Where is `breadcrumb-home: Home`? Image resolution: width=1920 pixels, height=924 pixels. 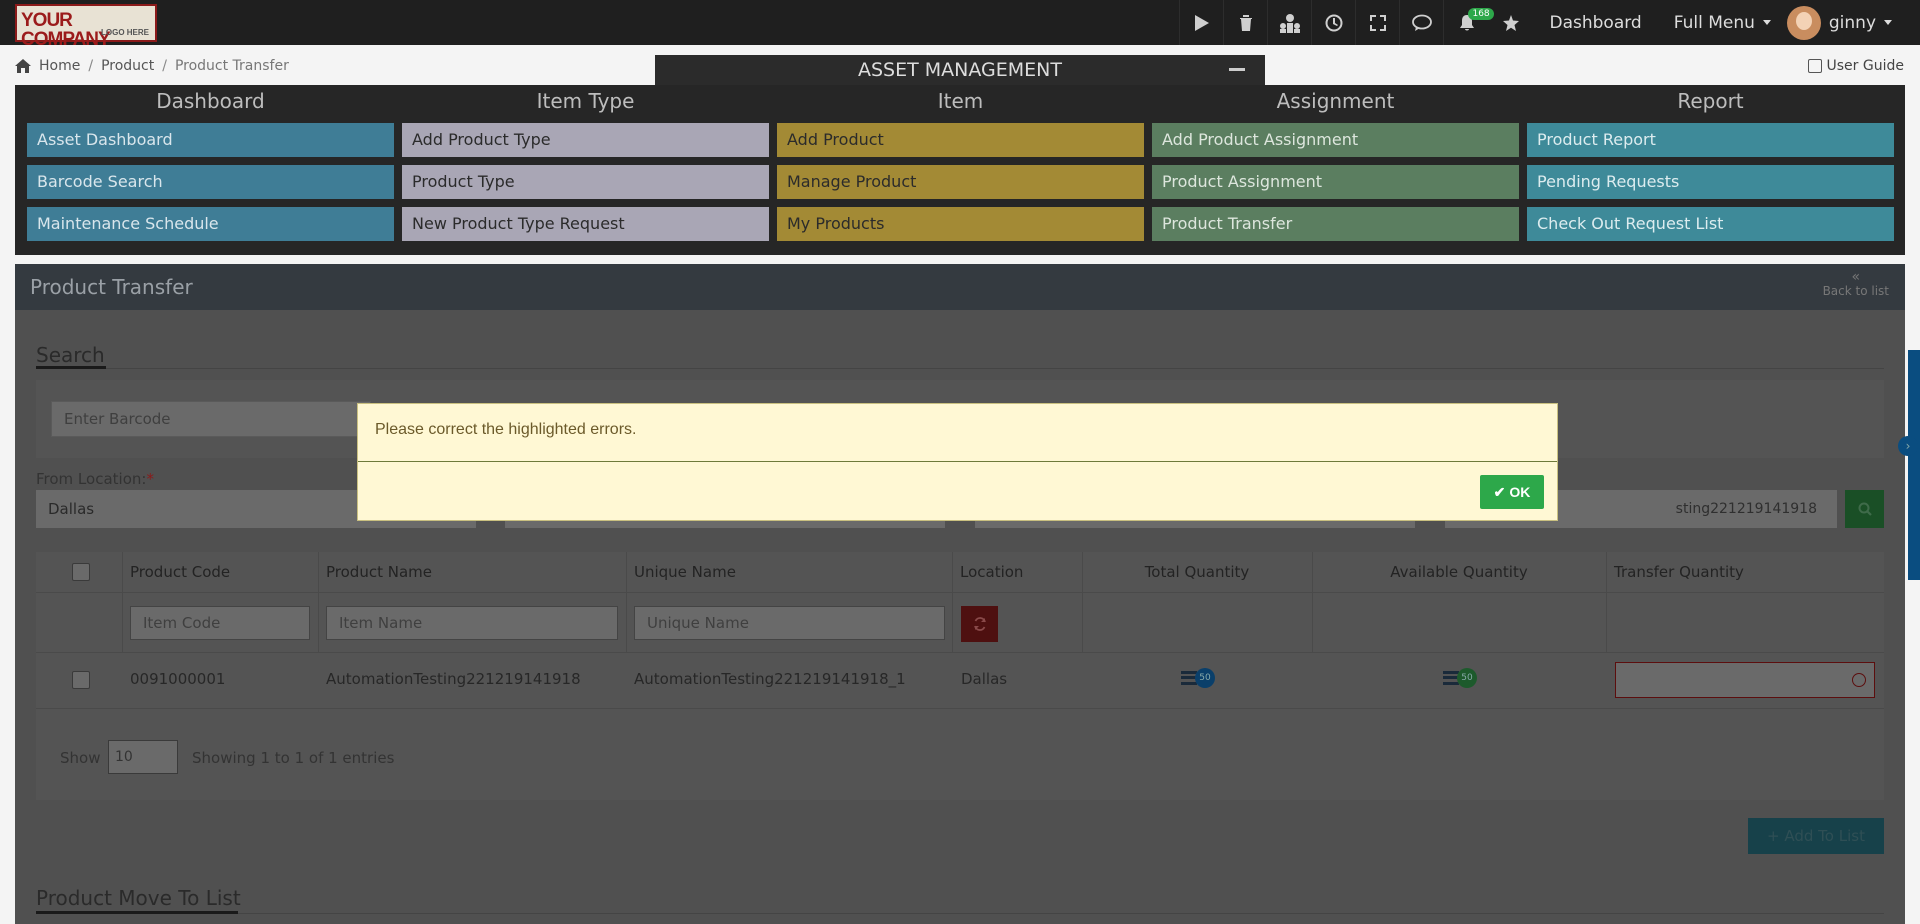
breadcrumb-home: Home is located at coordinates (59, 66).